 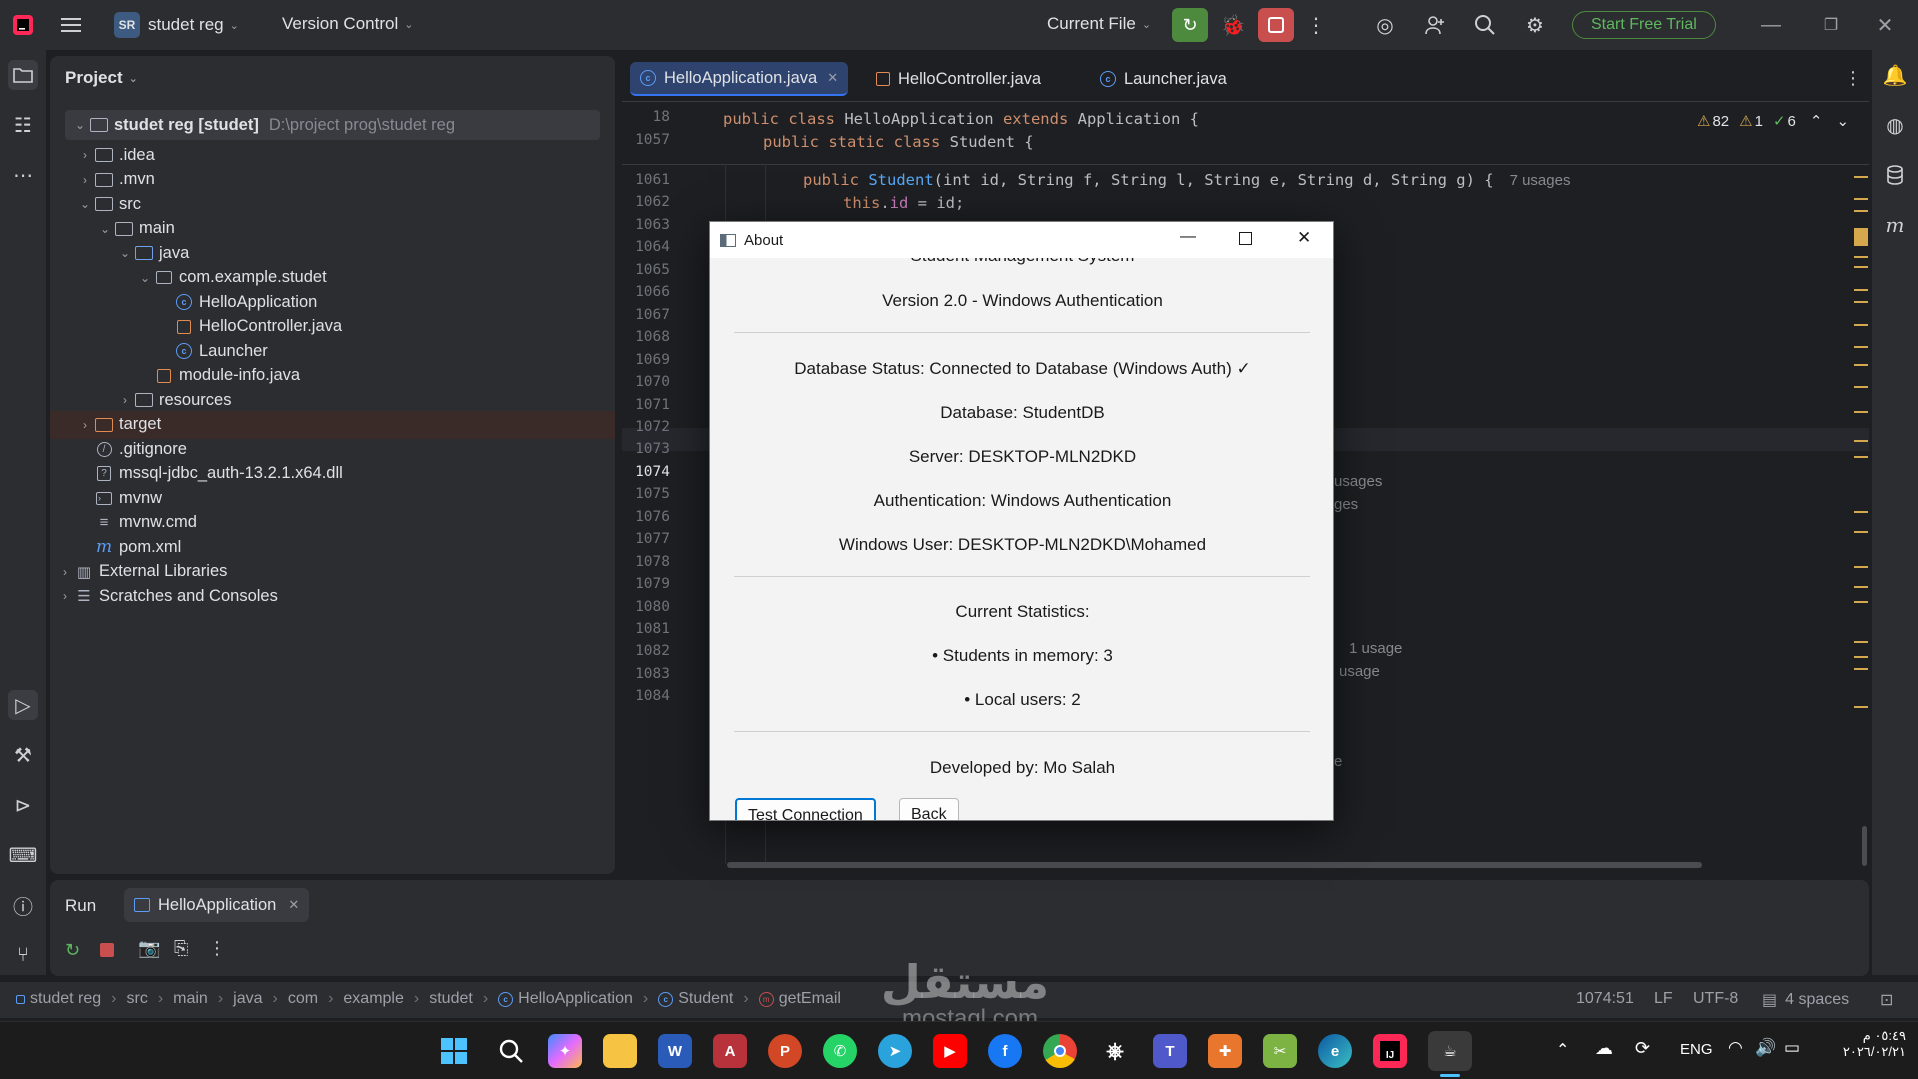 What do you see at coordinates (646, 629) in the screenshot?
I see `line-number: 1081` at bounding box center [646, 629].